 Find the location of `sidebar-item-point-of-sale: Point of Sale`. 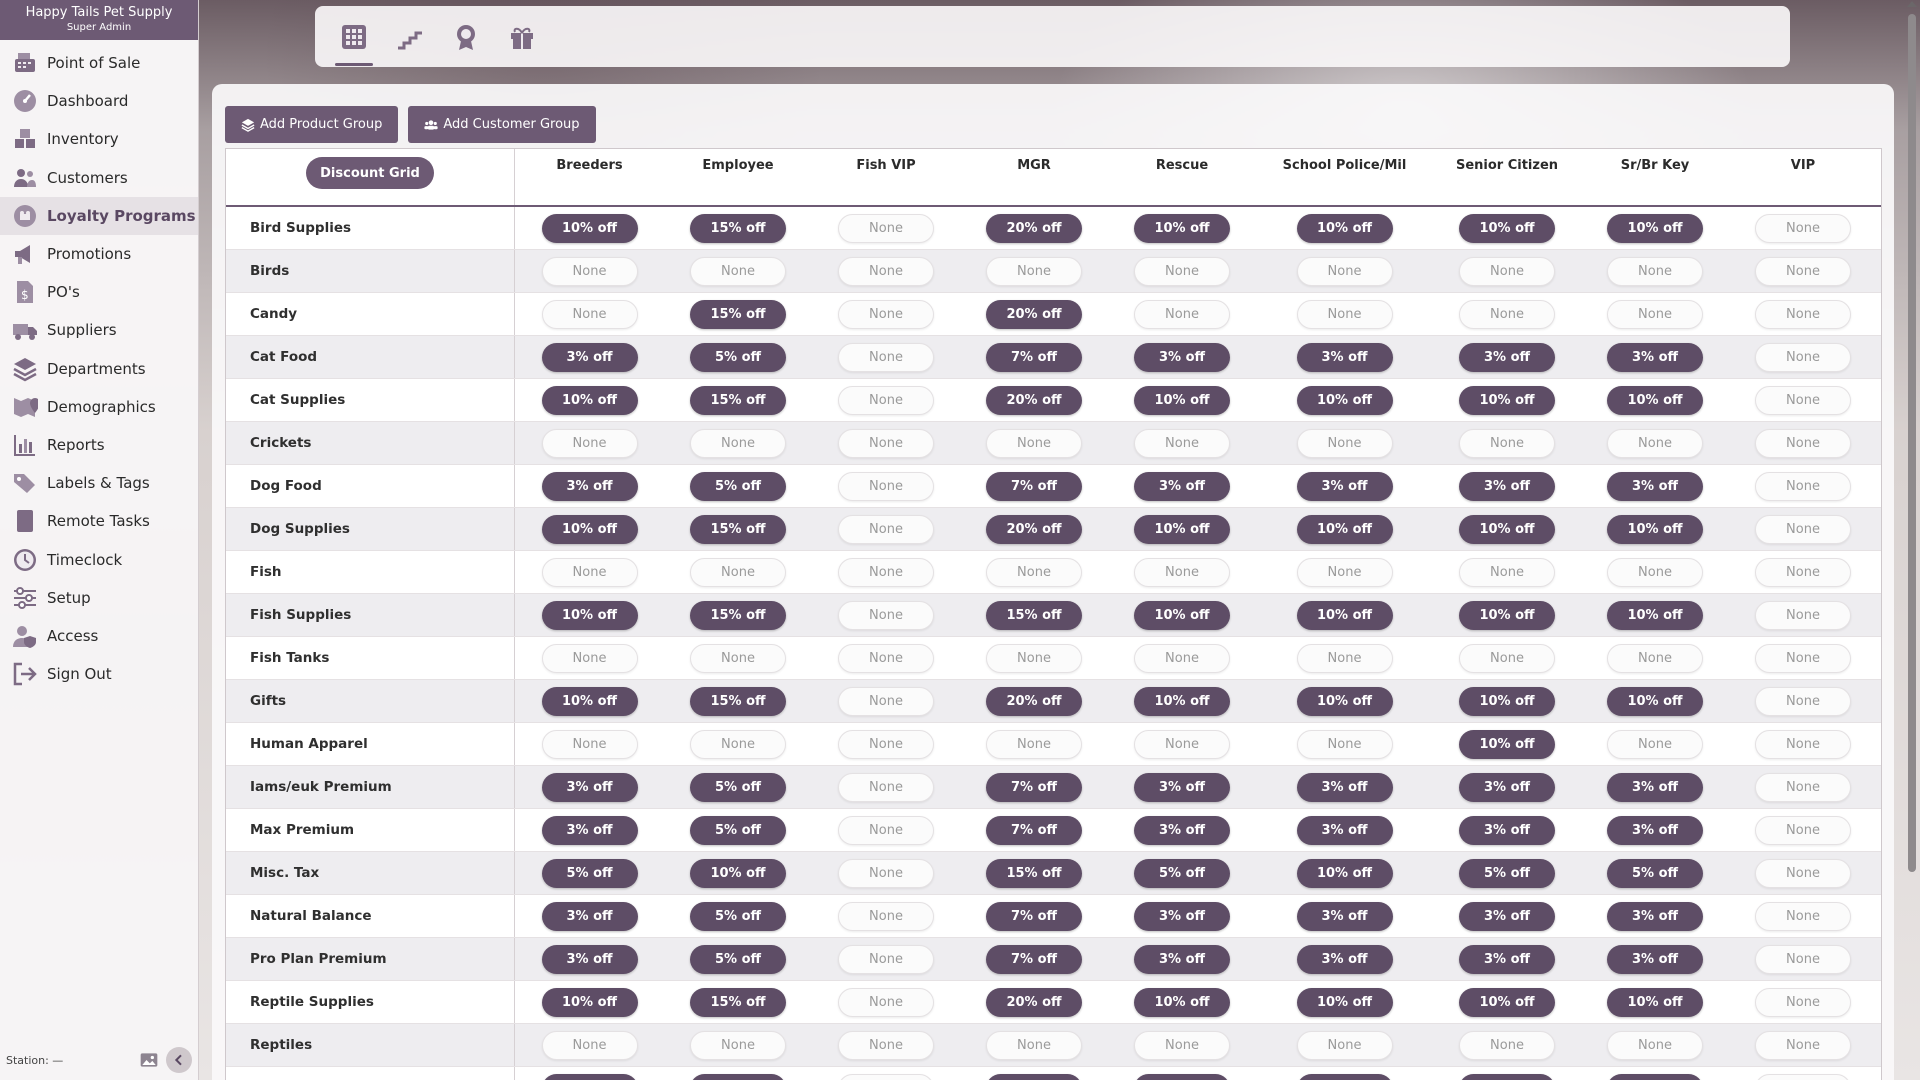

sidebar-item-point-of-sale: Point of Sale is located at coordinates (99, 63).